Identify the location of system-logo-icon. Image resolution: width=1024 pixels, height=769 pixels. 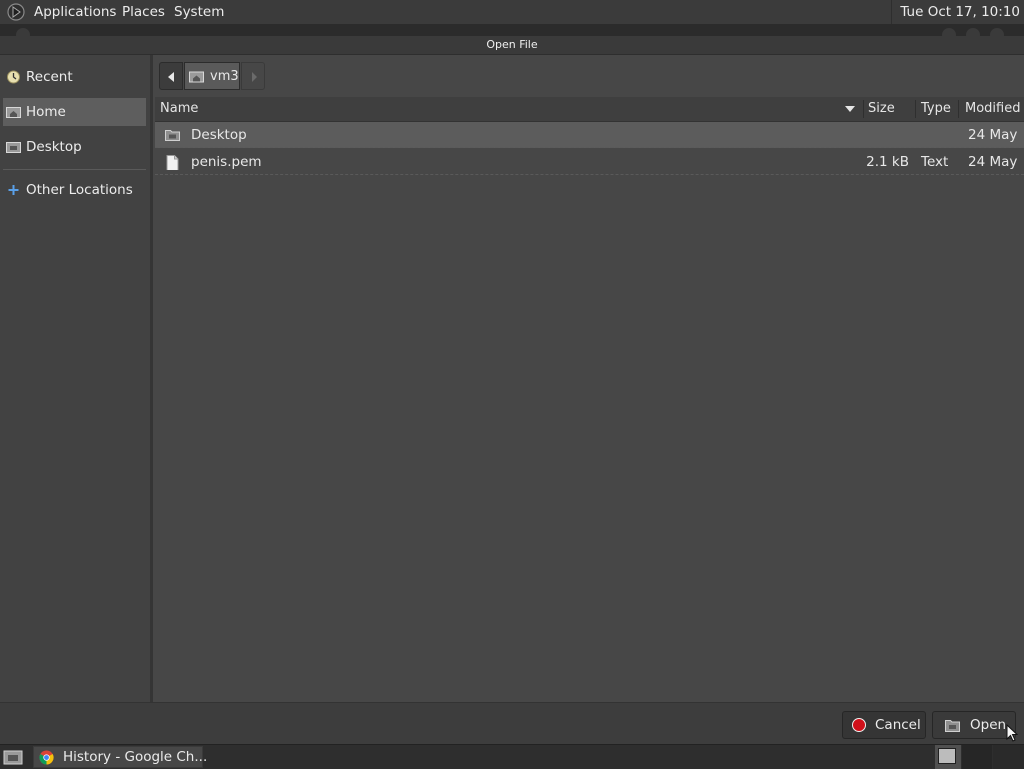
(16, 12).